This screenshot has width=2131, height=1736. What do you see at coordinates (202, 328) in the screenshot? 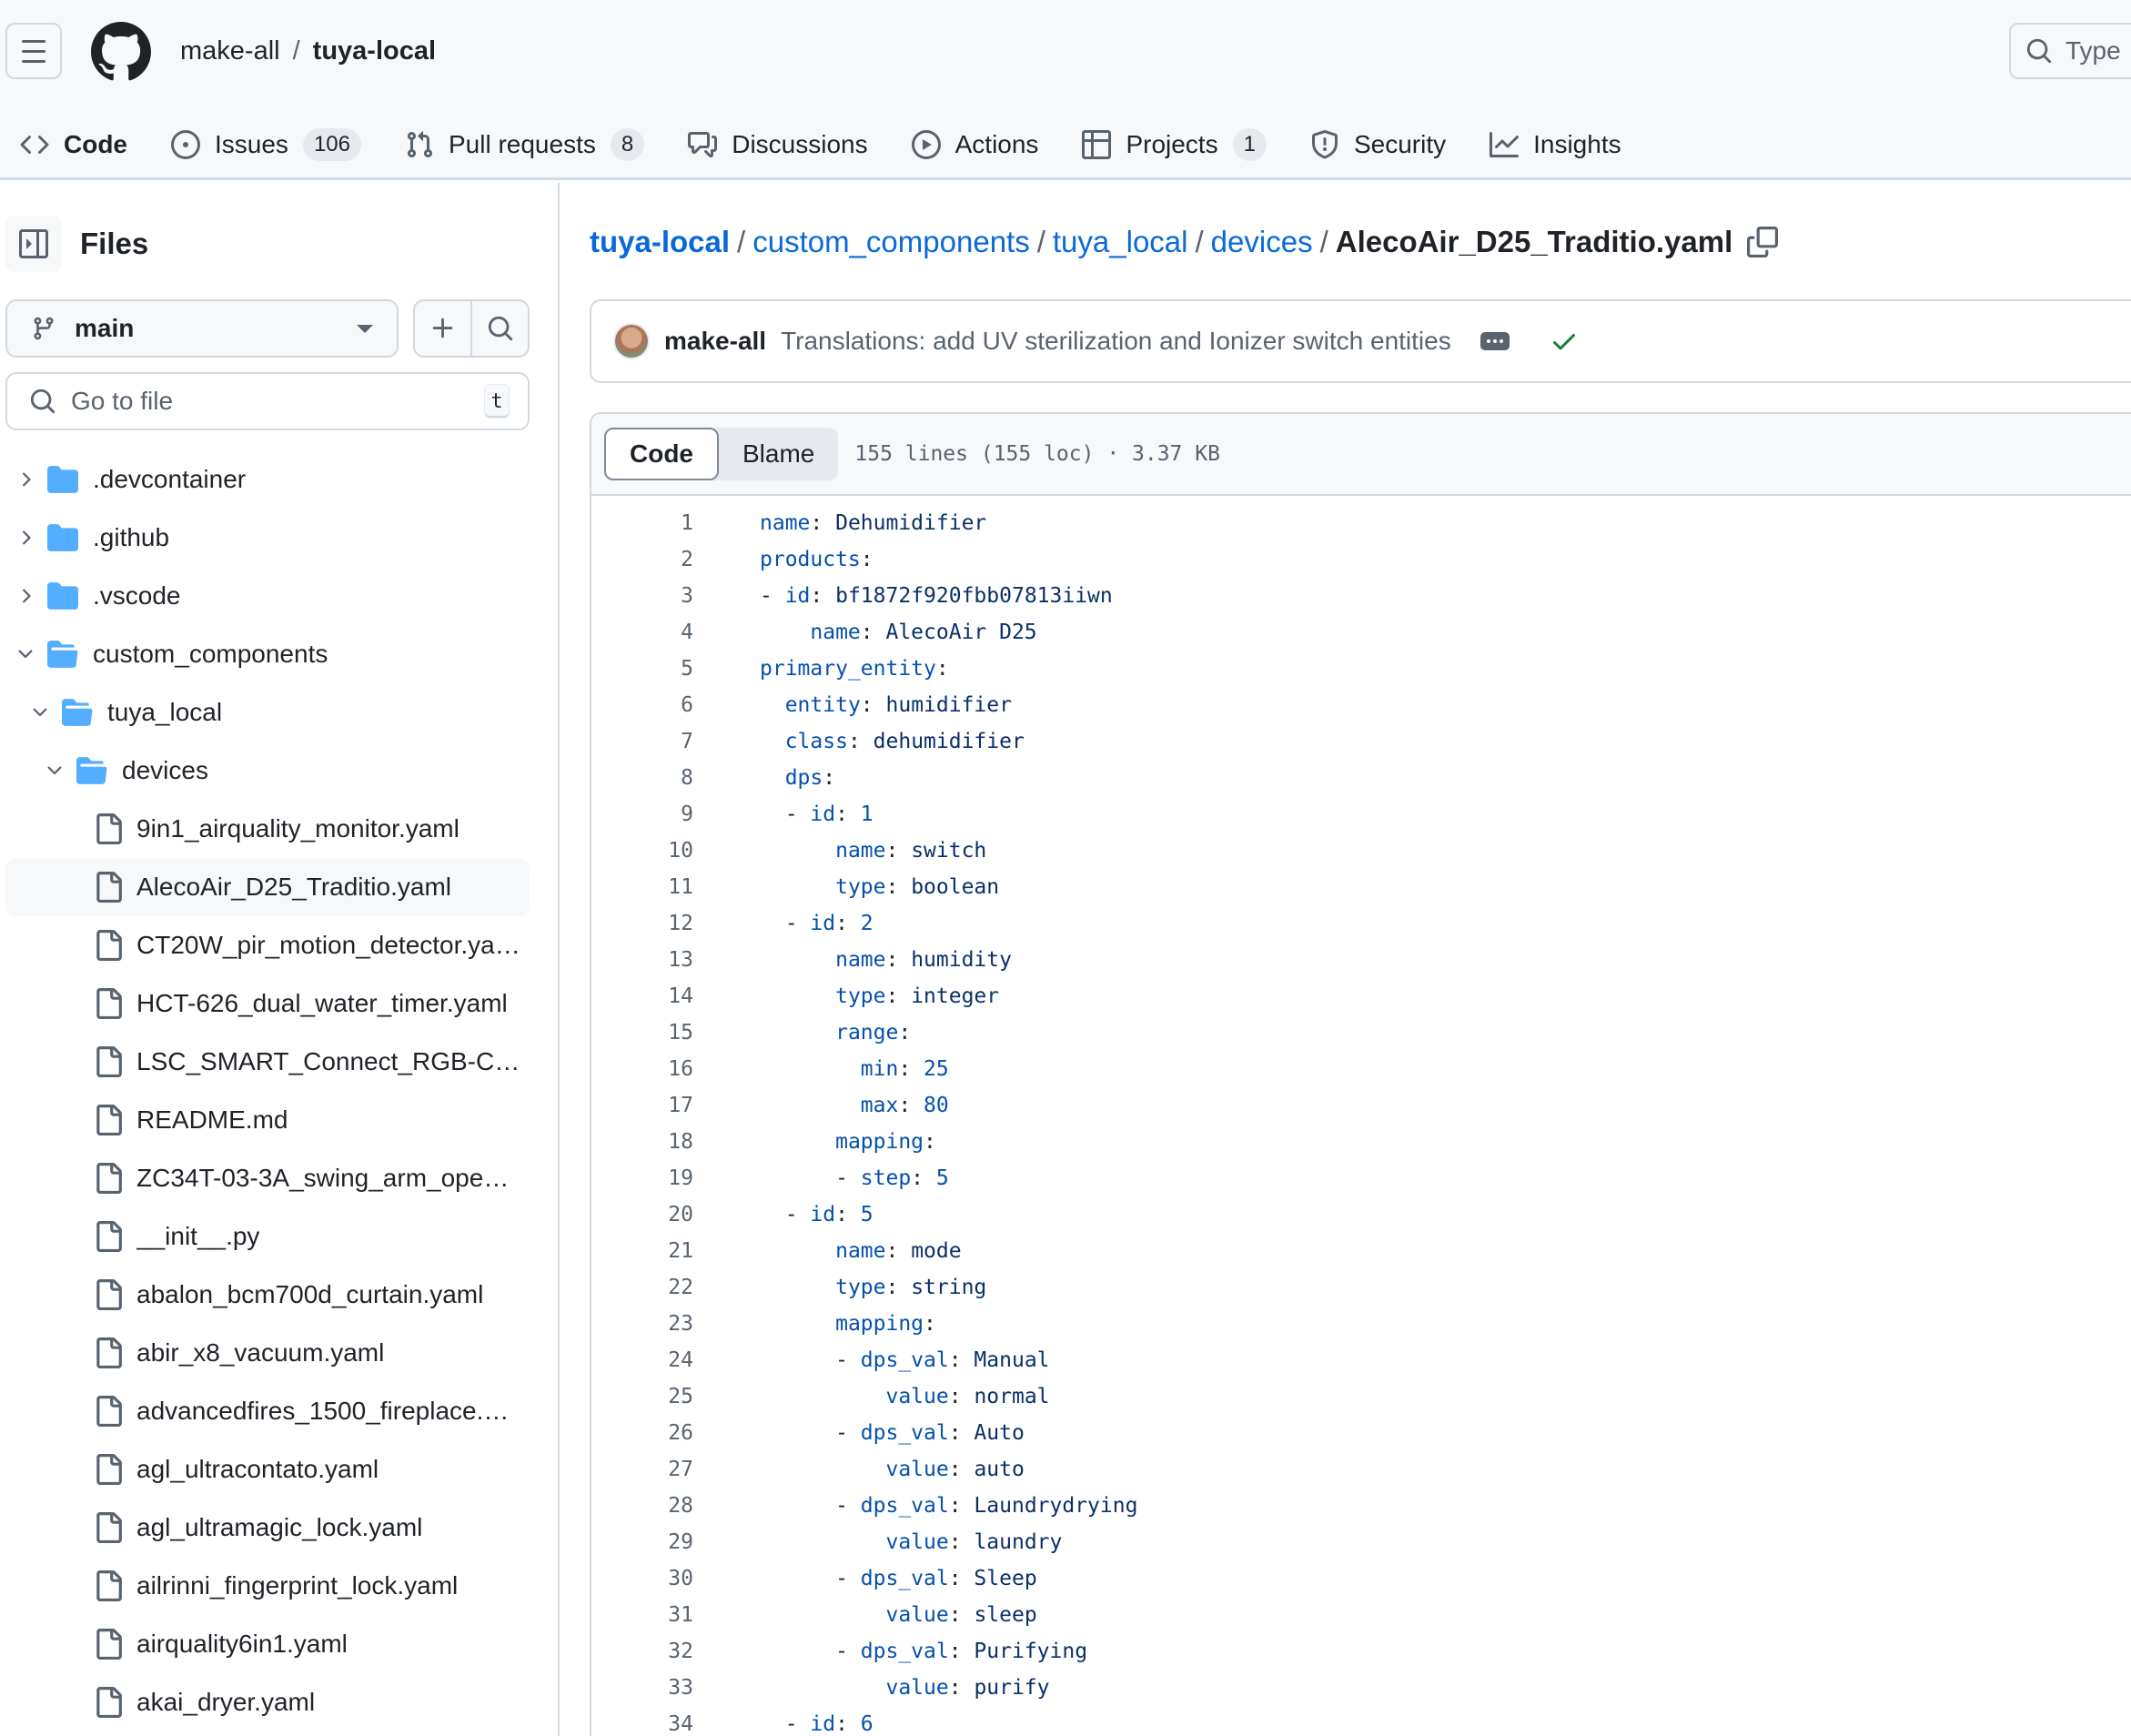
I see `branch-selector: main` at bounding box center [202, 328].